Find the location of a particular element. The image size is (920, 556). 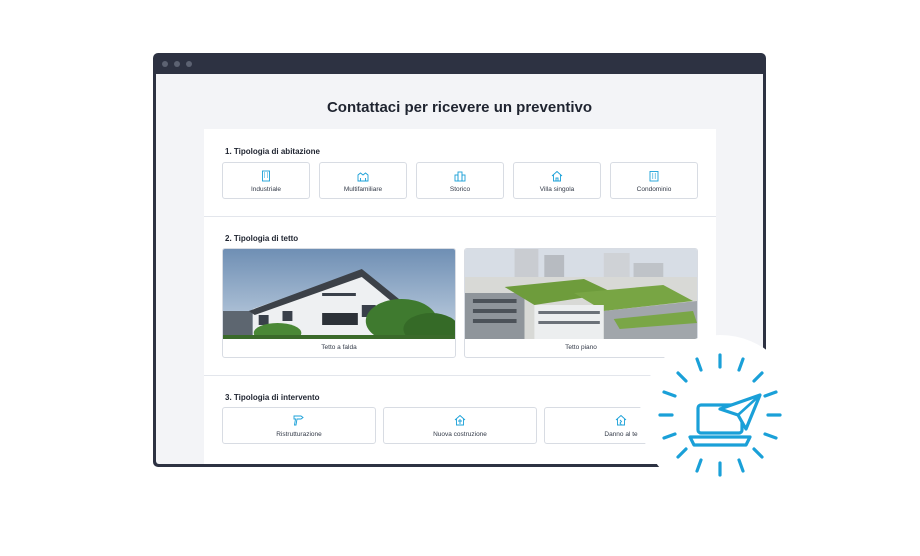

option-multifamiliare: Multifamiliare is located at coordinates (363, 180).